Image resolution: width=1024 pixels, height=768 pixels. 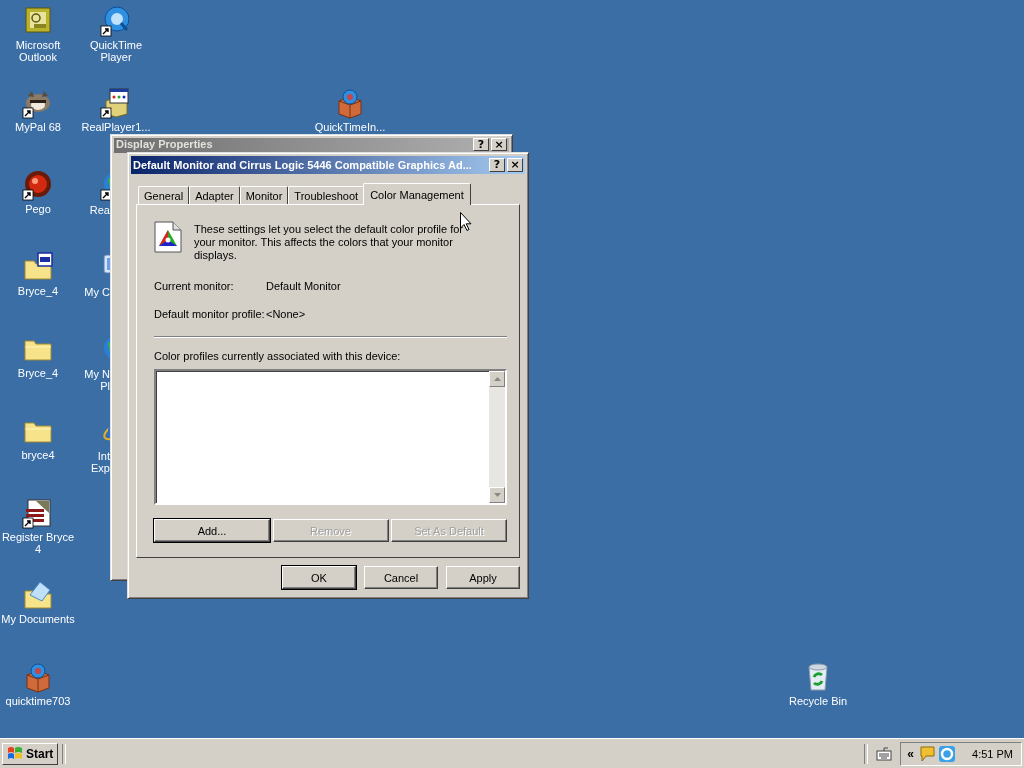 What do you see at coordinates (38, 127) in the screenshot?
I see `icon-label: MyPal 68` at bounding box center [38, 127].